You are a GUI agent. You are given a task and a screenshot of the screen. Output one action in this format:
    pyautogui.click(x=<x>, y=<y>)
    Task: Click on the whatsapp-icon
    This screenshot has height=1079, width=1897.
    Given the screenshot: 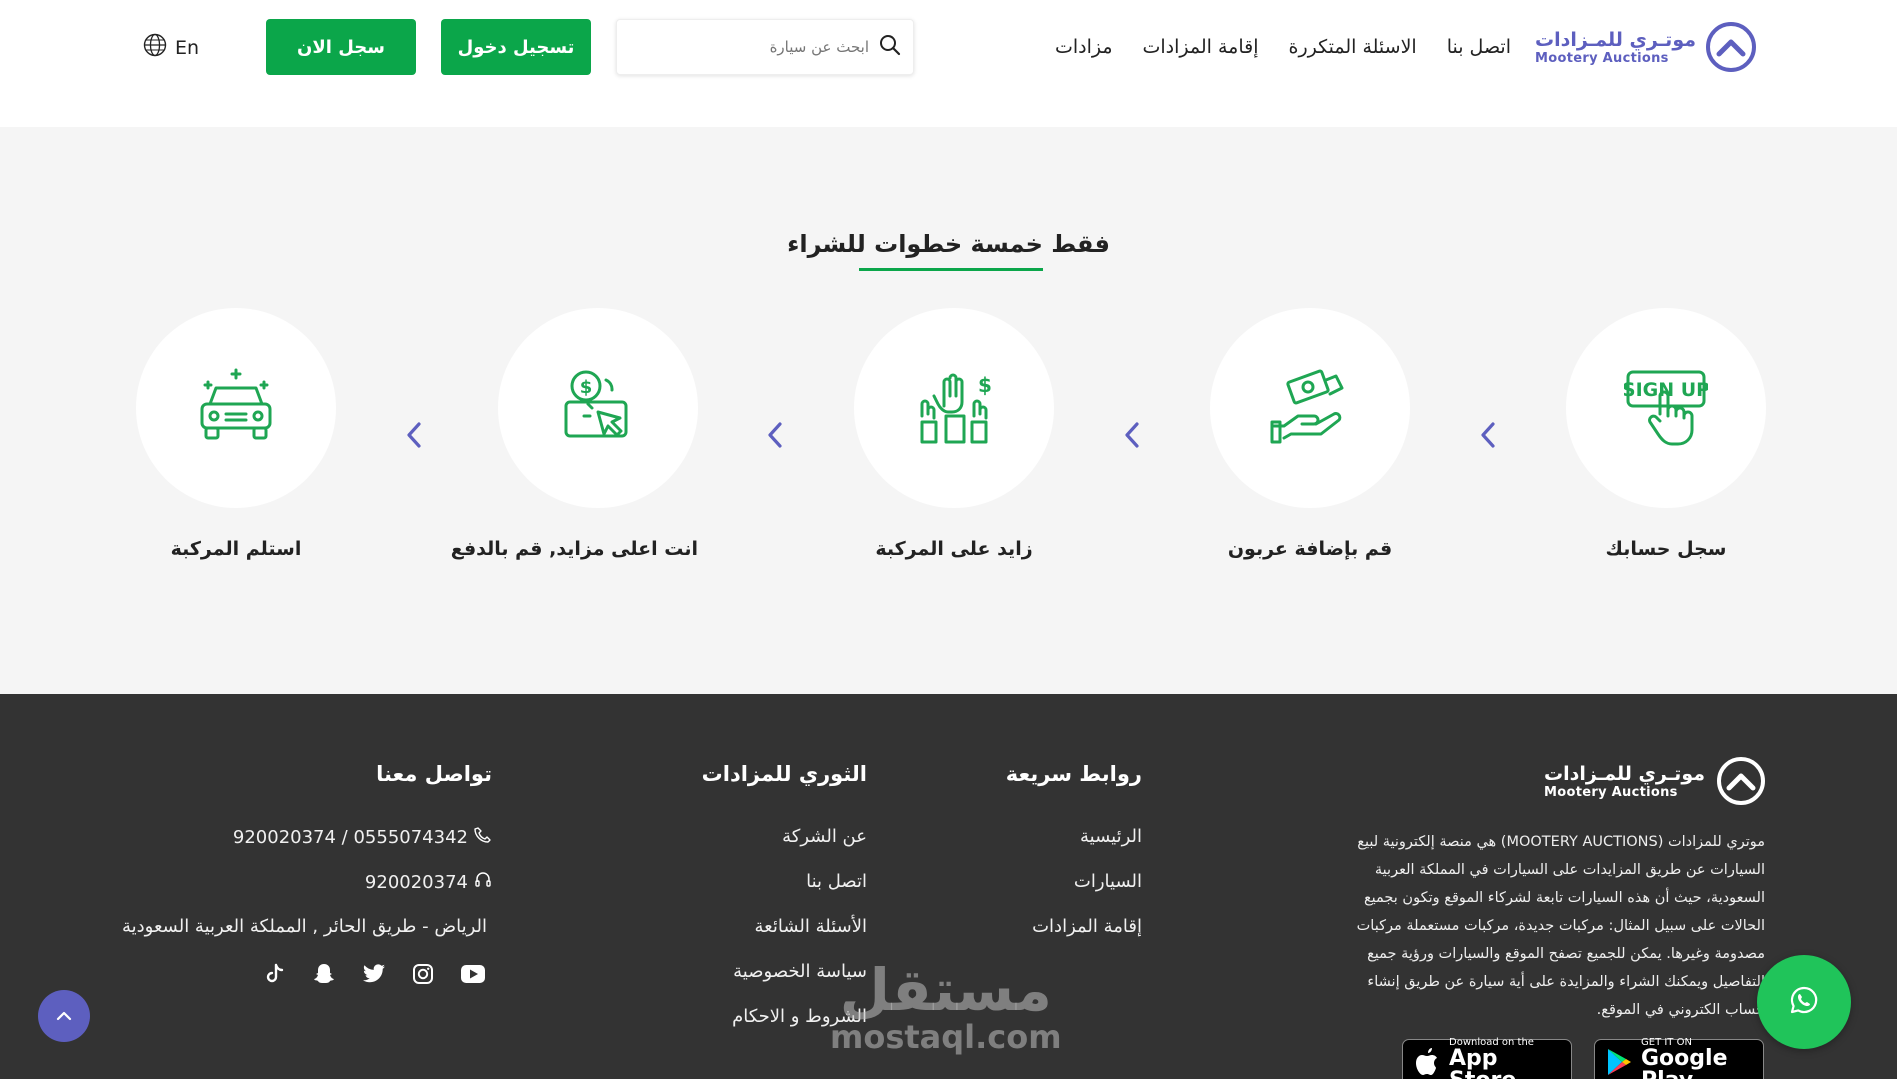 What is the action you would take?
    pyautogui.click(x=1804, y=1002)
    